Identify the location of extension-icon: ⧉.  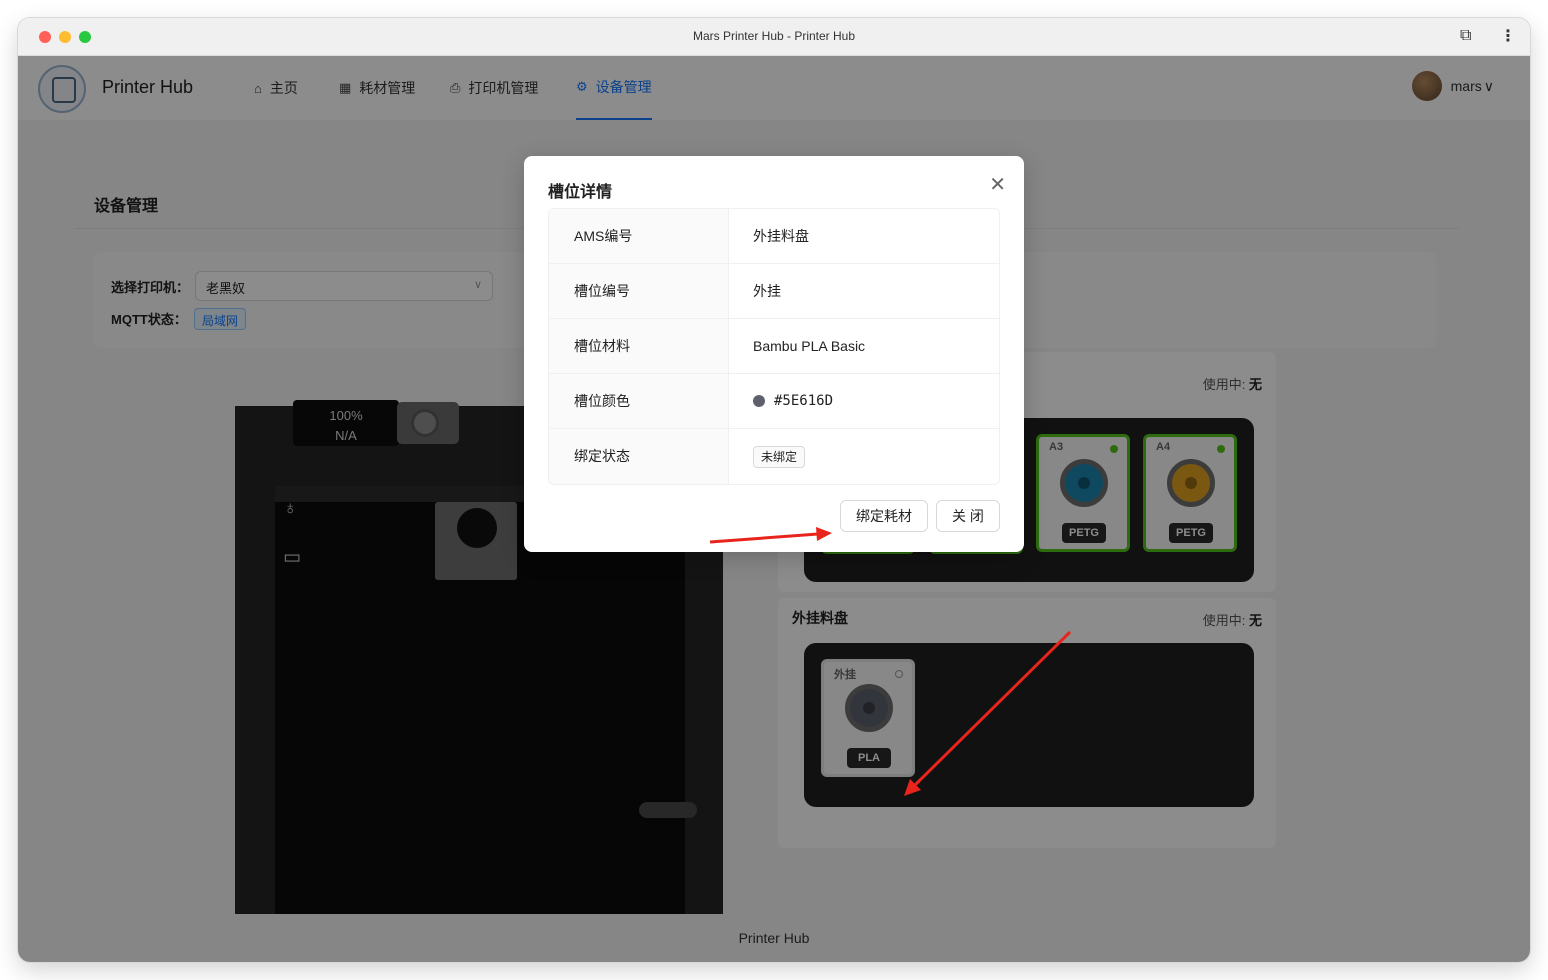
(1470, 37).